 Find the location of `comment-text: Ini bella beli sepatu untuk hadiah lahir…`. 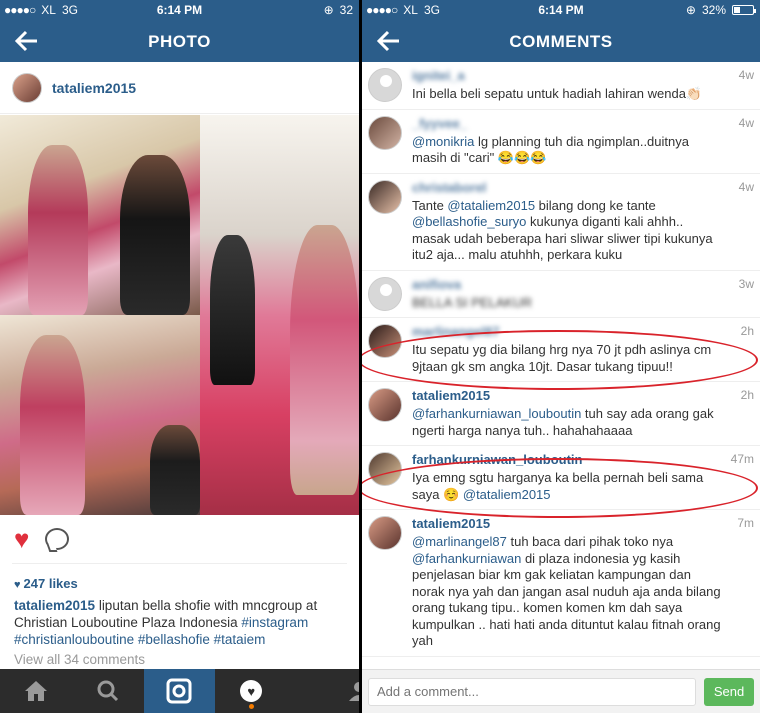

comment-text: Ini bella beli sepatu untuk hadiah lahir… is located at coordinates (557, 93).